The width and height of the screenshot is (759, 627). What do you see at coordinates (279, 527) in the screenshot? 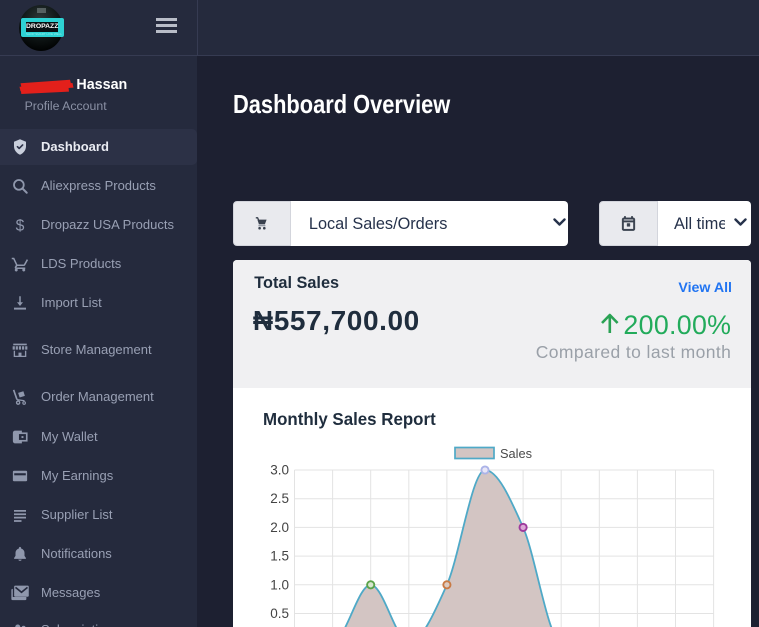
I see `svg-text: 2.0` at bounding box center [279, 527].